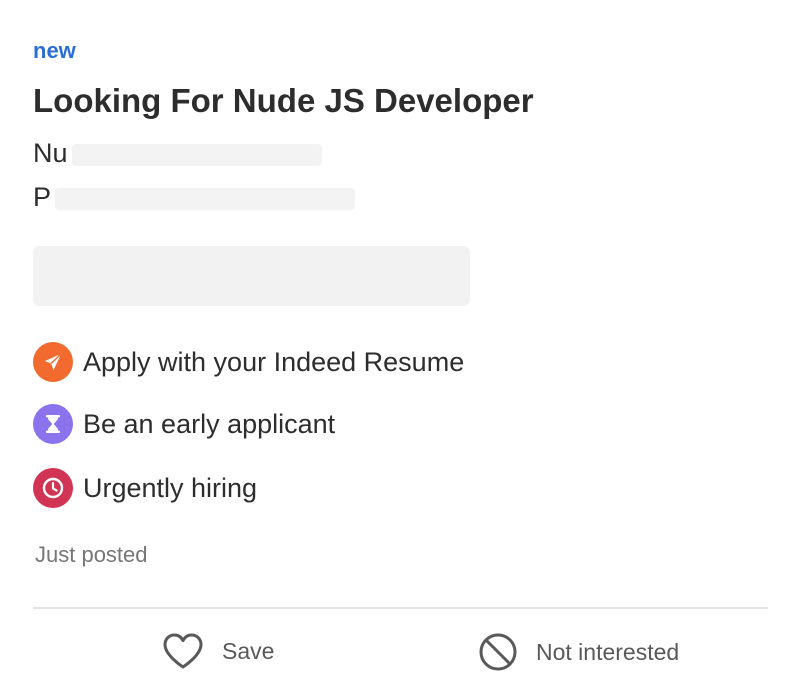  Describe the element at coordinates (248, 650) in the screenshot. I see `save-label: Save` at that location.